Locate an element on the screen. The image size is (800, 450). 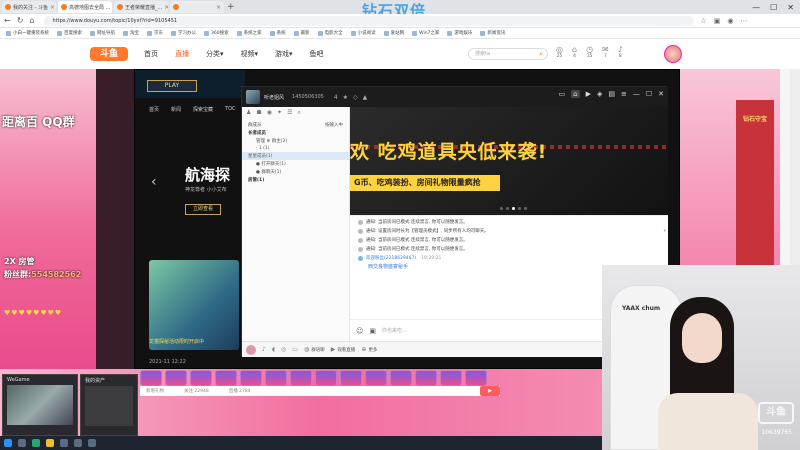
close-icon: ✕ is located at coordinates (661, 94).